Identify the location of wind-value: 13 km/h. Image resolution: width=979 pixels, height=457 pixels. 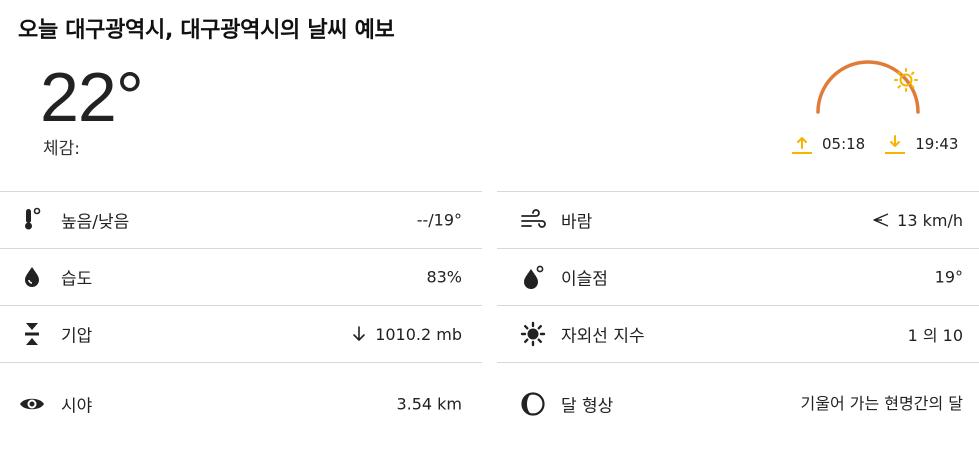
(930, 220).